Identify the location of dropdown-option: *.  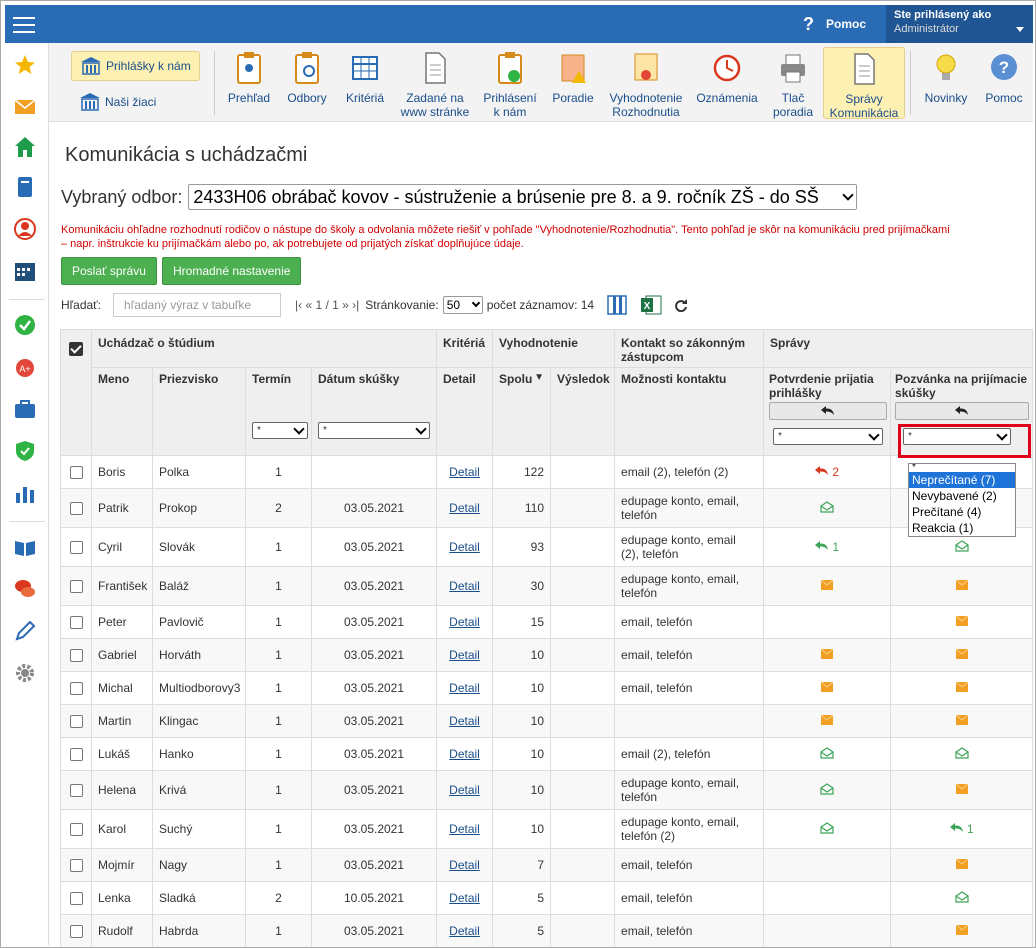
(962, 468).